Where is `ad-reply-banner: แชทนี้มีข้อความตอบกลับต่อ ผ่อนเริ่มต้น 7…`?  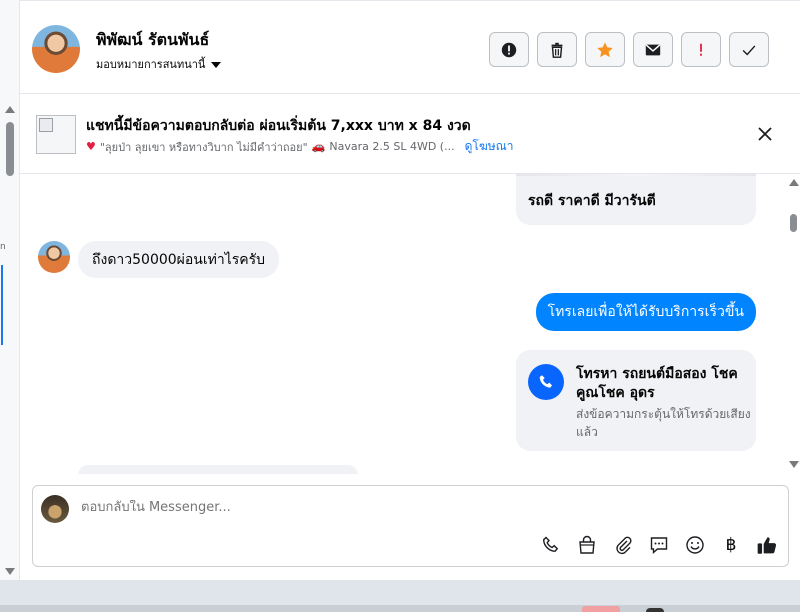
ad-reply-banner: แชทนี้มีข้อความตอบกลับต่อ ผ่อนเริ่มต้น 7… is located at coordinates (410, 134).